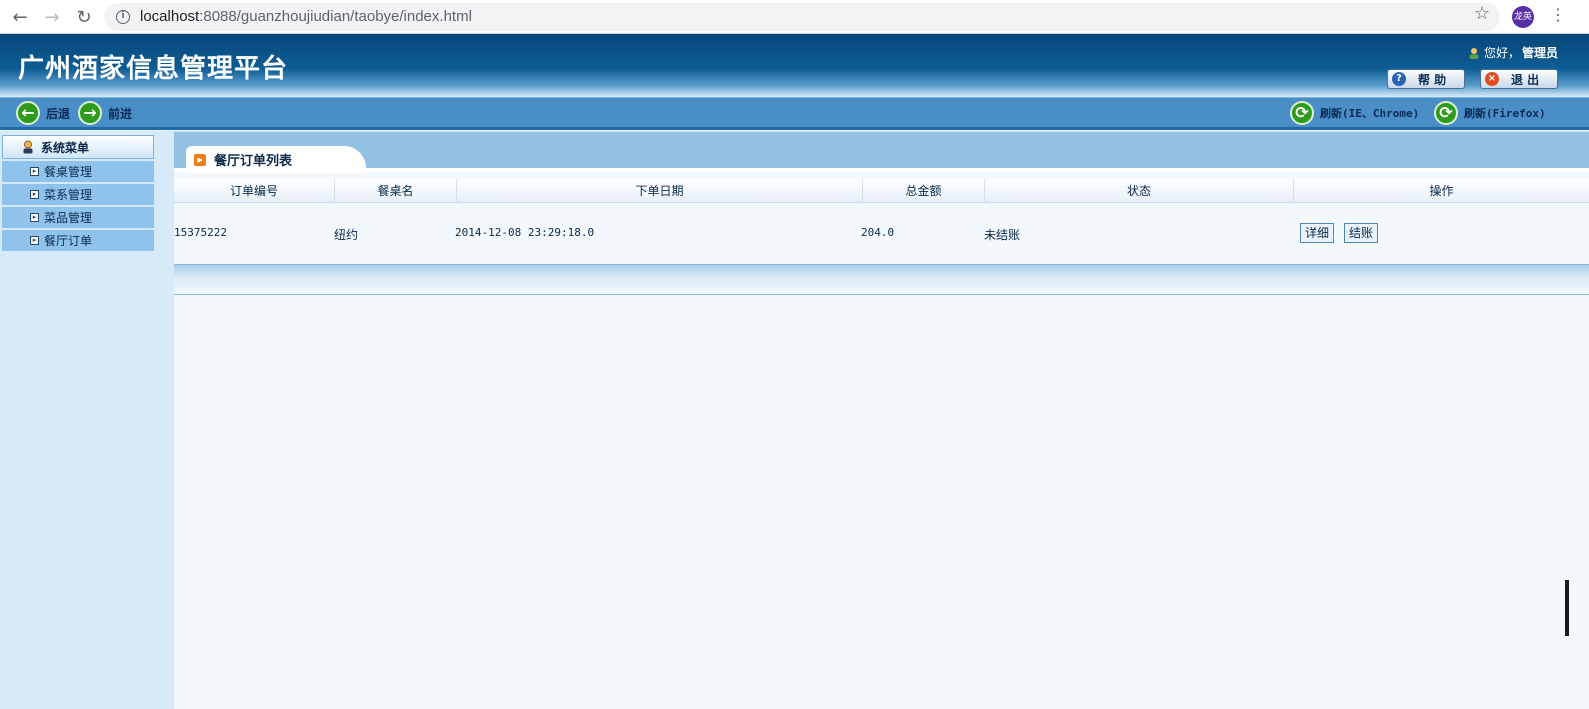 The image size is (1589, 709). I want to click on help-button: ? 帮 助, so click(1426, 79).